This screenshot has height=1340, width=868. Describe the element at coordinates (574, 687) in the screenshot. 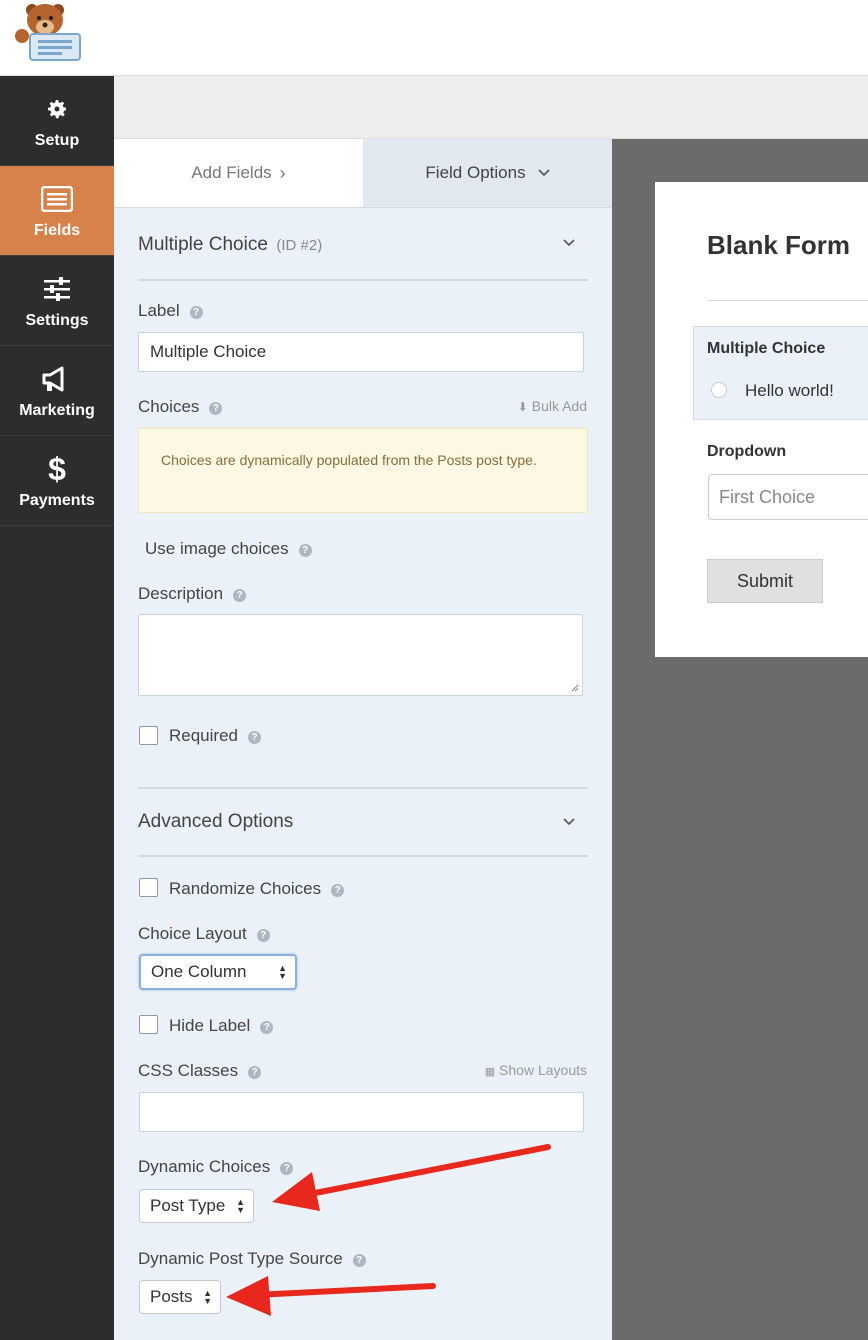

I see `resize-handle-icon` at that location.